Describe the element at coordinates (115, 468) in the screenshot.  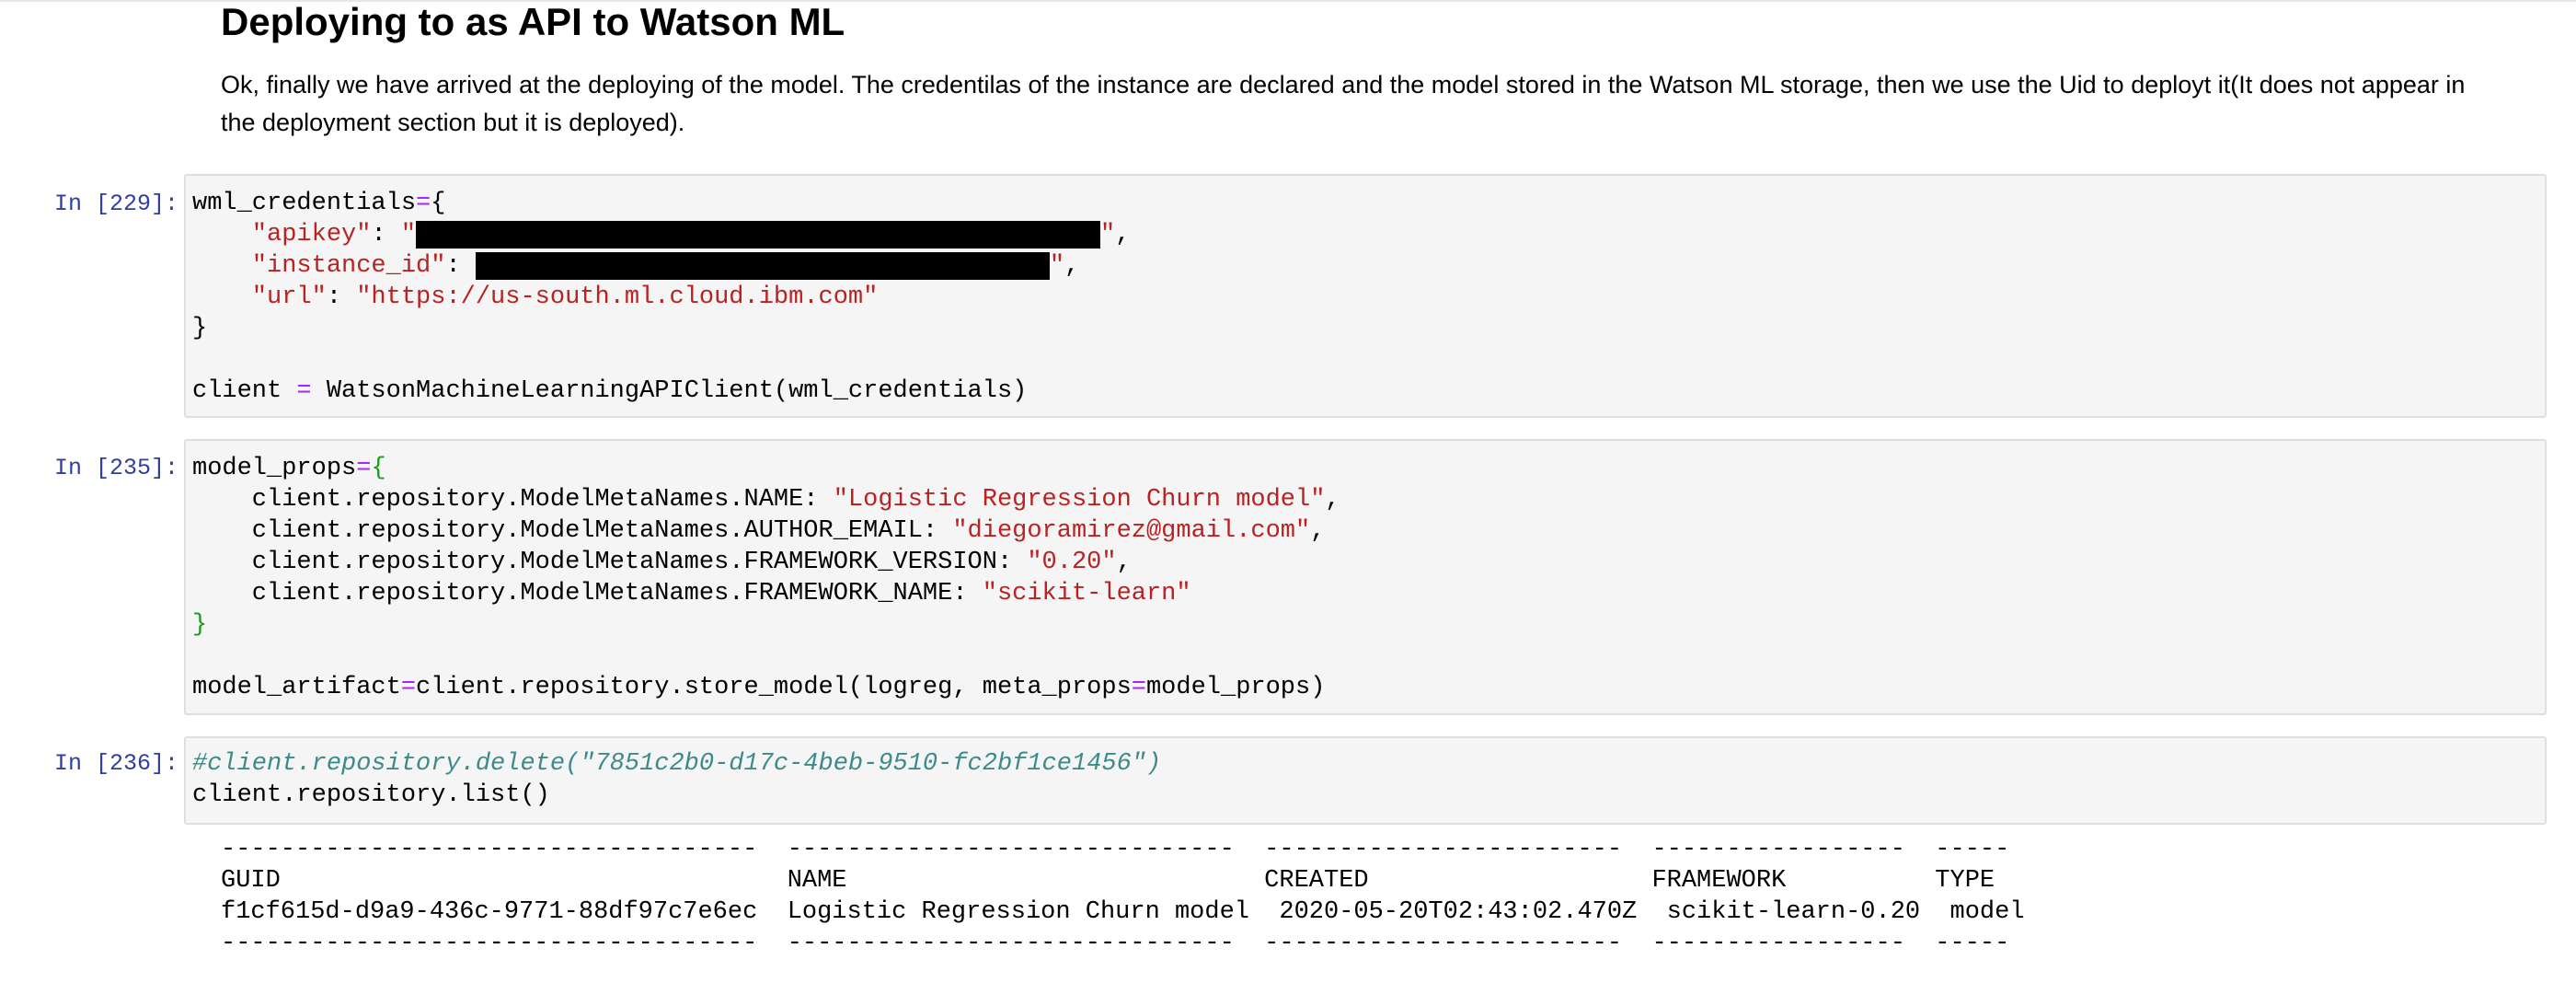
I see `cell-prompt-235: In [235]:` at that location.